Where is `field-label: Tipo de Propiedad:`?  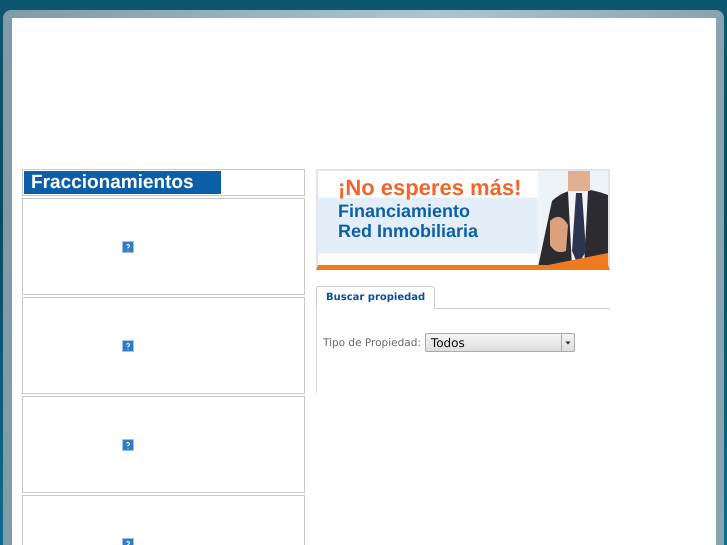 field-label: Tipo de Propiedad: is located at coordinates (372, 343).